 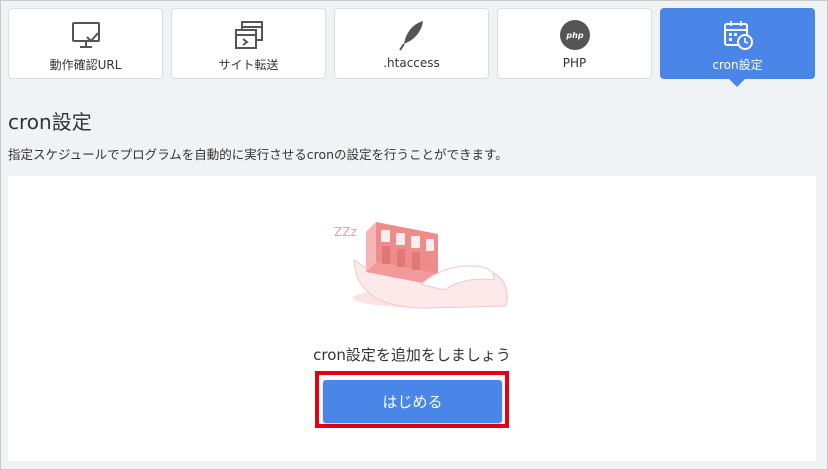 I want to click on tab-bar: 動作確認URL サイト転送 .htaccess php PHP cron設定, so click(x=412, y=44).